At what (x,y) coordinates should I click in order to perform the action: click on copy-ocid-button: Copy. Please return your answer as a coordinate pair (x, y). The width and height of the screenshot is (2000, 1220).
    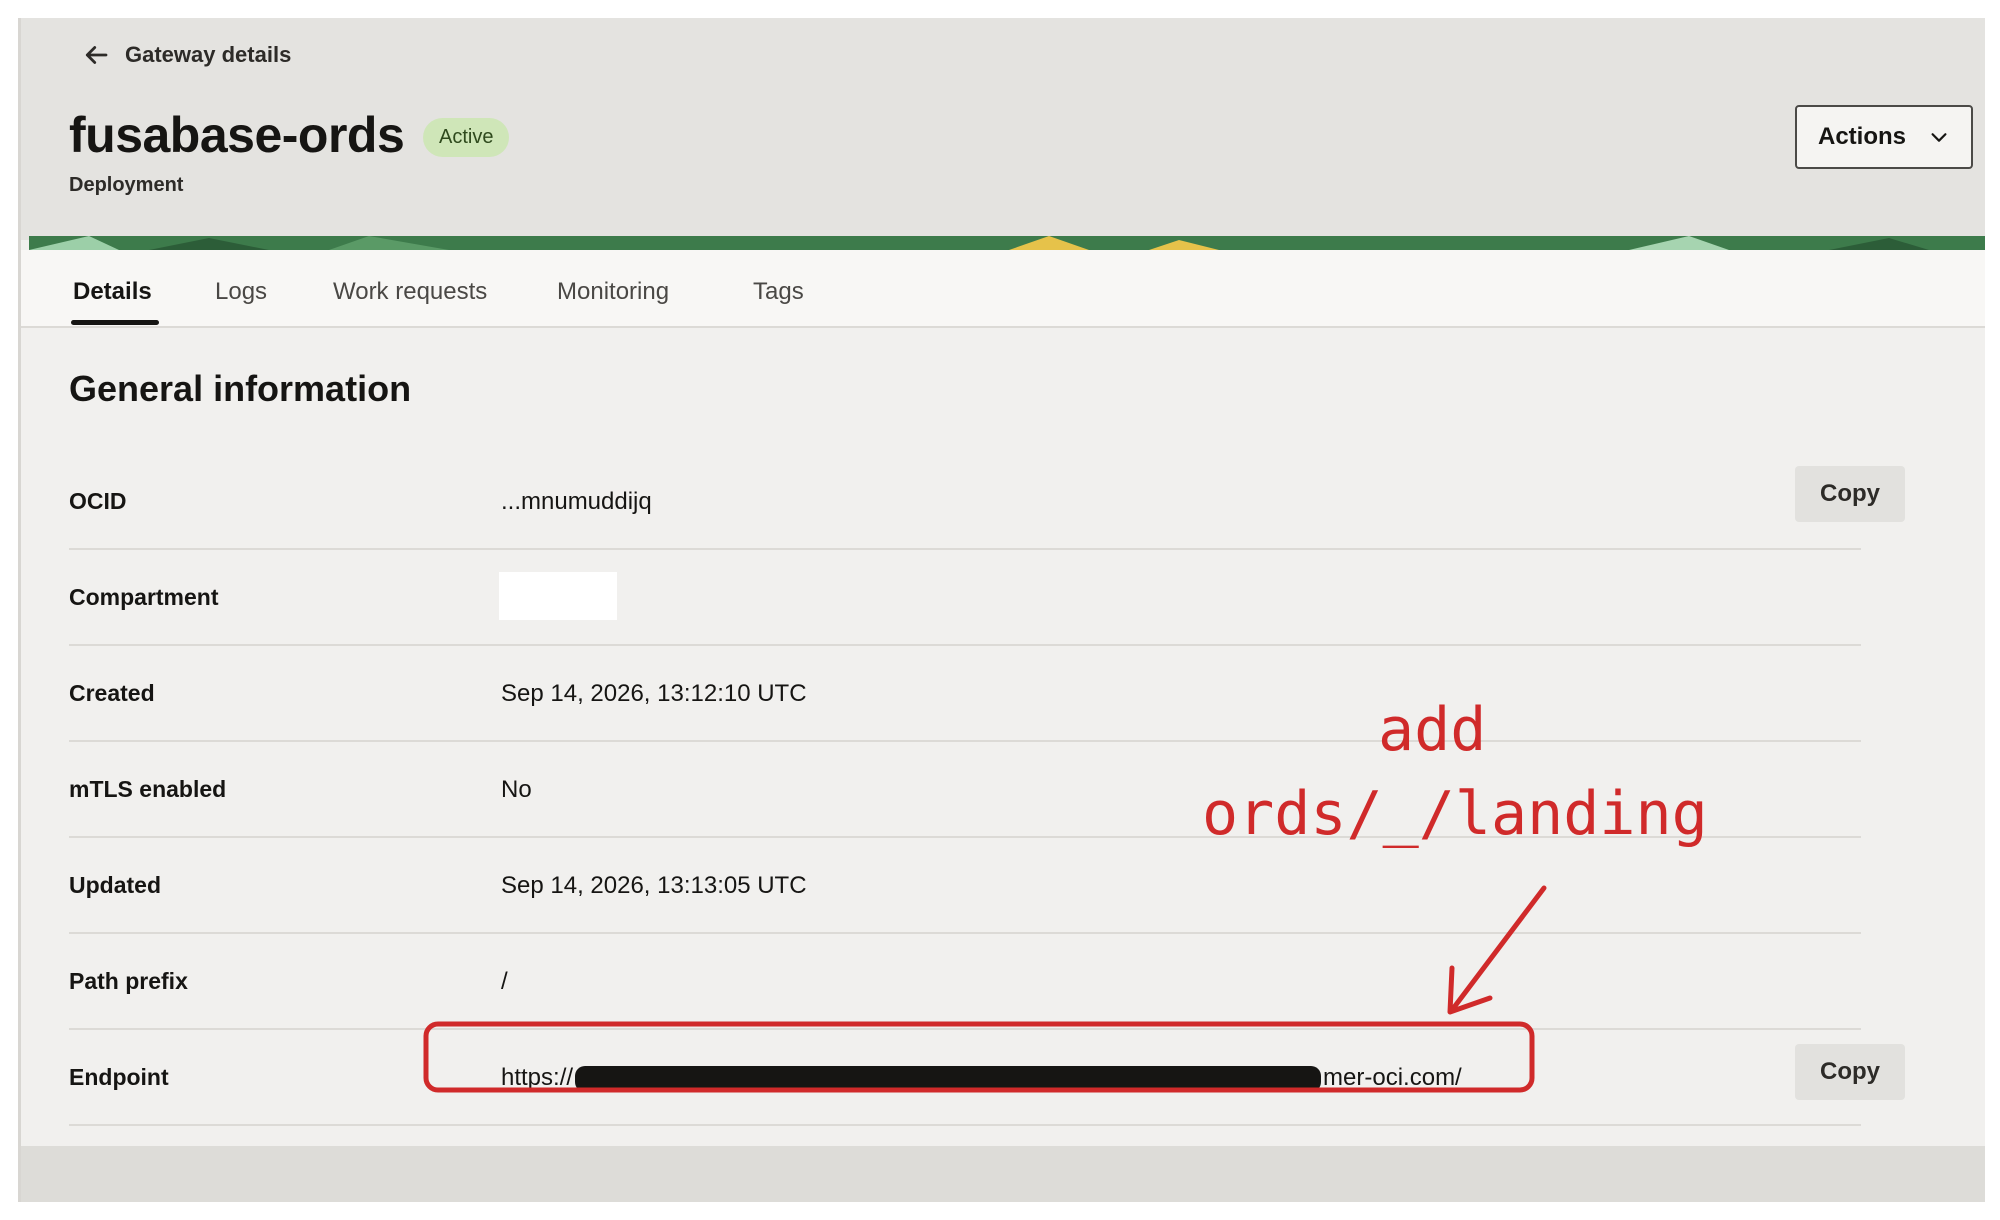
    Looking at the image, I should click on (1850, 494).